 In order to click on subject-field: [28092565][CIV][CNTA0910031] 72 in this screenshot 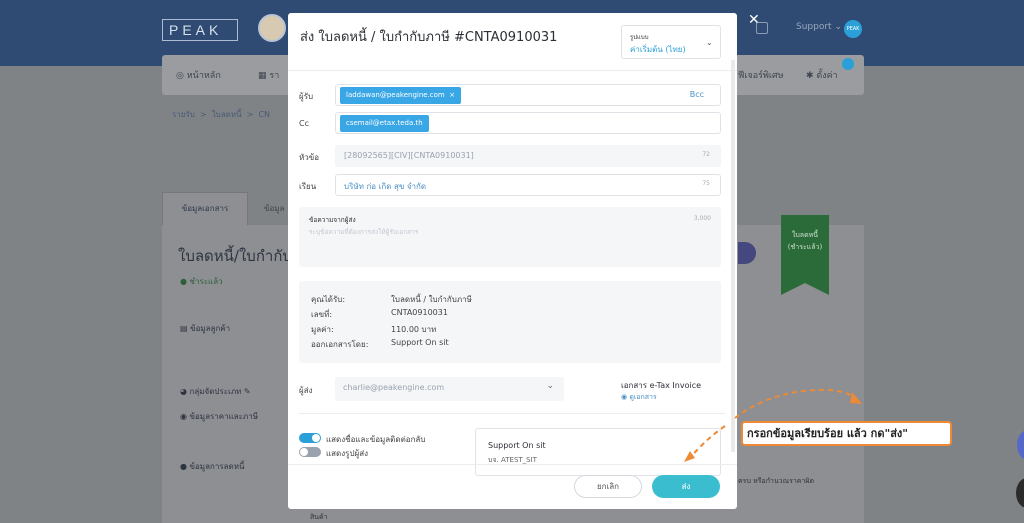, I will do `click(528, 156)`.